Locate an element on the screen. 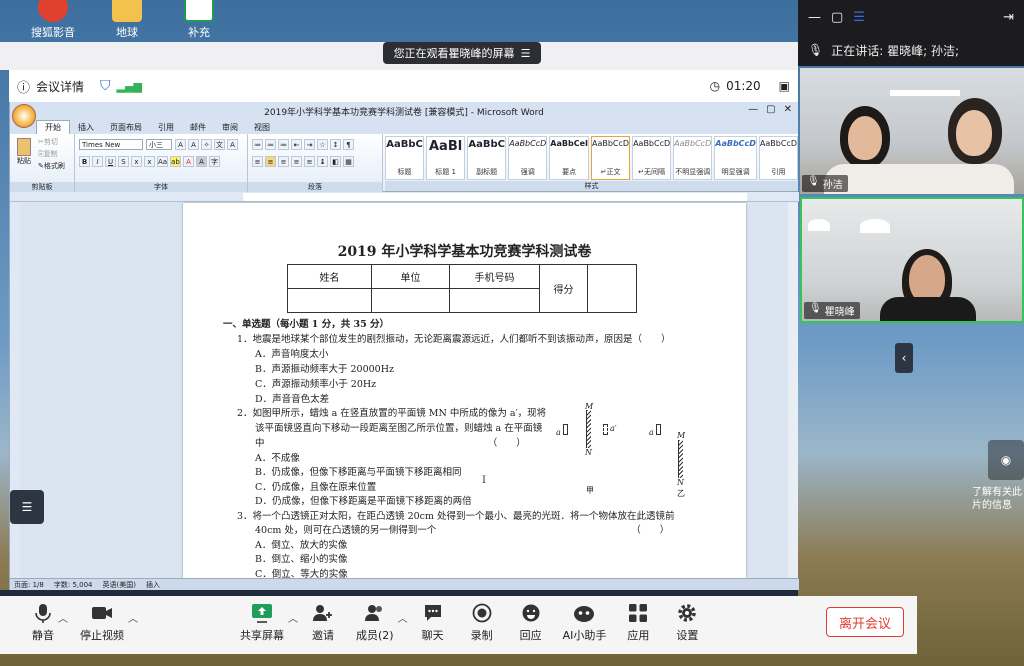 Image resolution: width=1024 pixels, height=666 pixels. window-icon: ▢ is located at coordinates (837, 17).